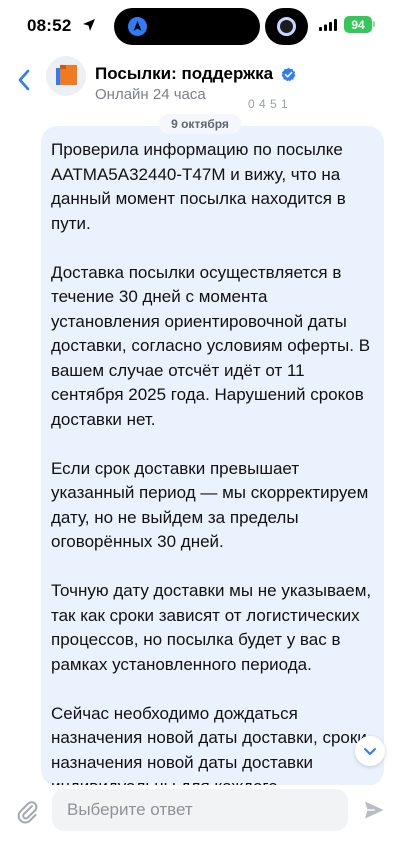  What do you see at coordinates (89, 25) in the screenshot?
I see `location-arrow-icon` at bounding box center [89, 25].